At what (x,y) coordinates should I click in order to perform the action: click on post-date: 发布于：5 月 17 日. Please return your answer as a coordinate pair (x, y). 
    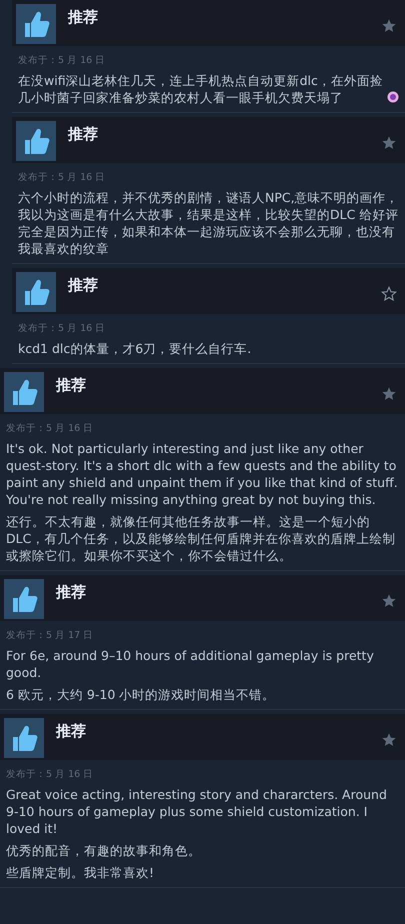
    Looking at the image, I should click on (50, 635).